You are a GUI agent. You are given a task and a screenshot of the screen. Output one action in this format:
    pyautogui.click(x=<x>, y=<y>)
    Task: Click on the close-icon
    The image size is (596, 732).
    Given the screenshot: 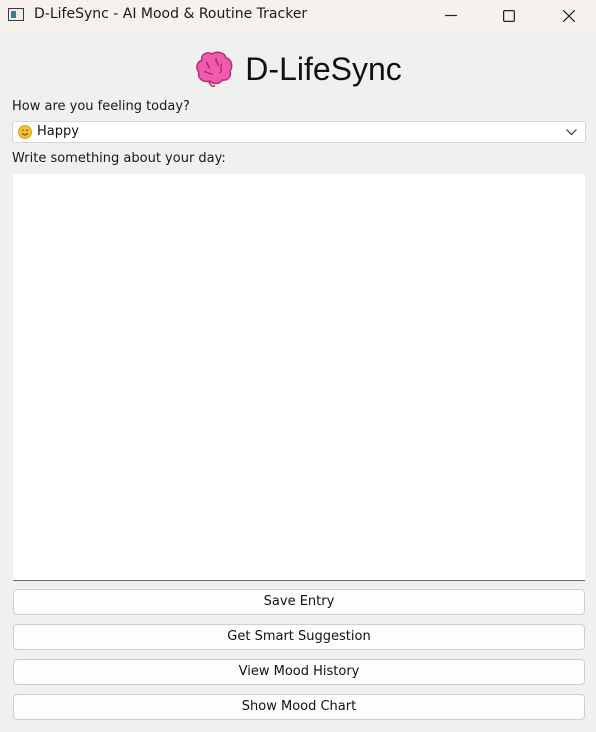 What is the action you would take?
    pyautogui.click(x=569, y=16)
    